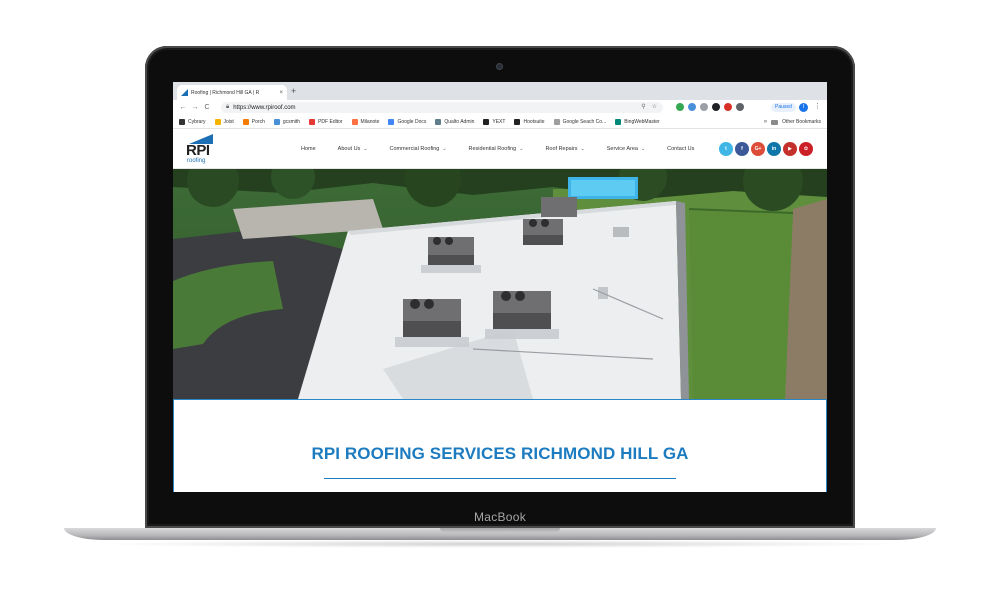 The image size is (1000, 600). What do you see at coordinates (195, 107) in the screenshot?
I see `forward-button: →` at bounding box center [195, 107].